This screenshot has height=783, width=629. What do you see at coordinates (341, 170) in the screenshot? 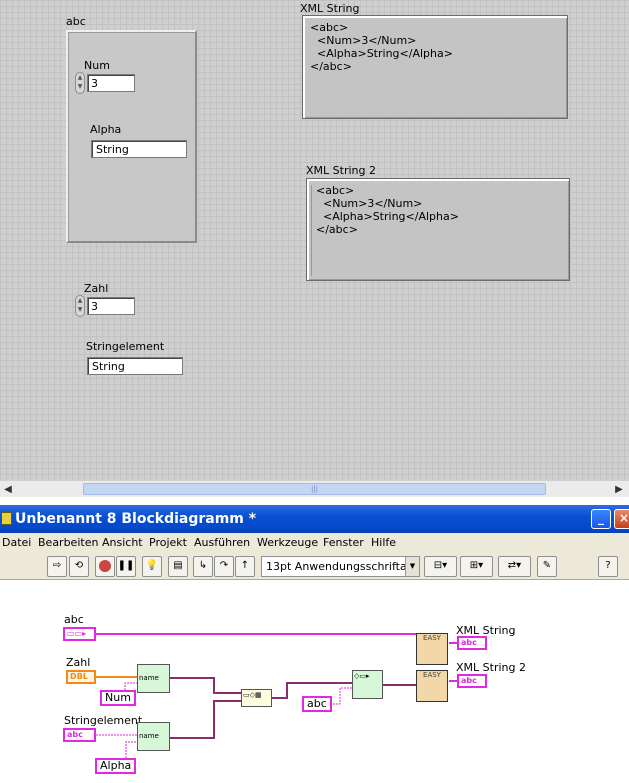
I see `xml-string-2-label: XML String 2` at bounding box center [341, 170].